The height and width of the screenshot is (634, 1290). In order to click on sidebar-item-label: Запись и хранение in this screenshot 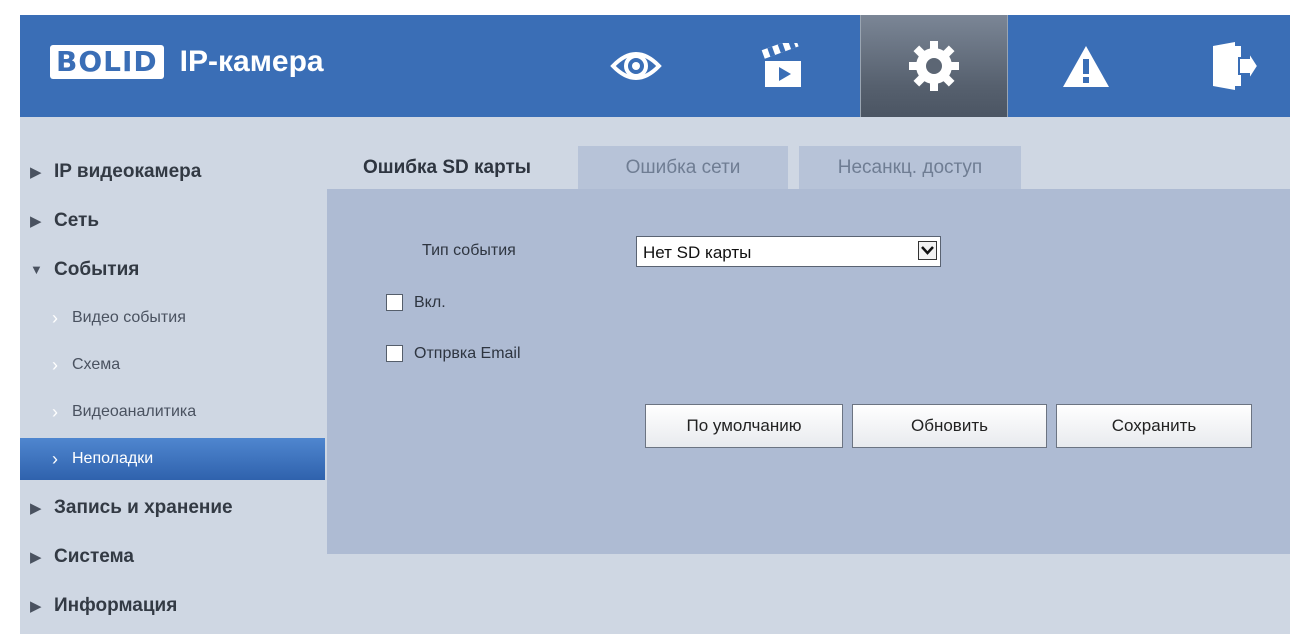, I will do `click(143, 507)`.